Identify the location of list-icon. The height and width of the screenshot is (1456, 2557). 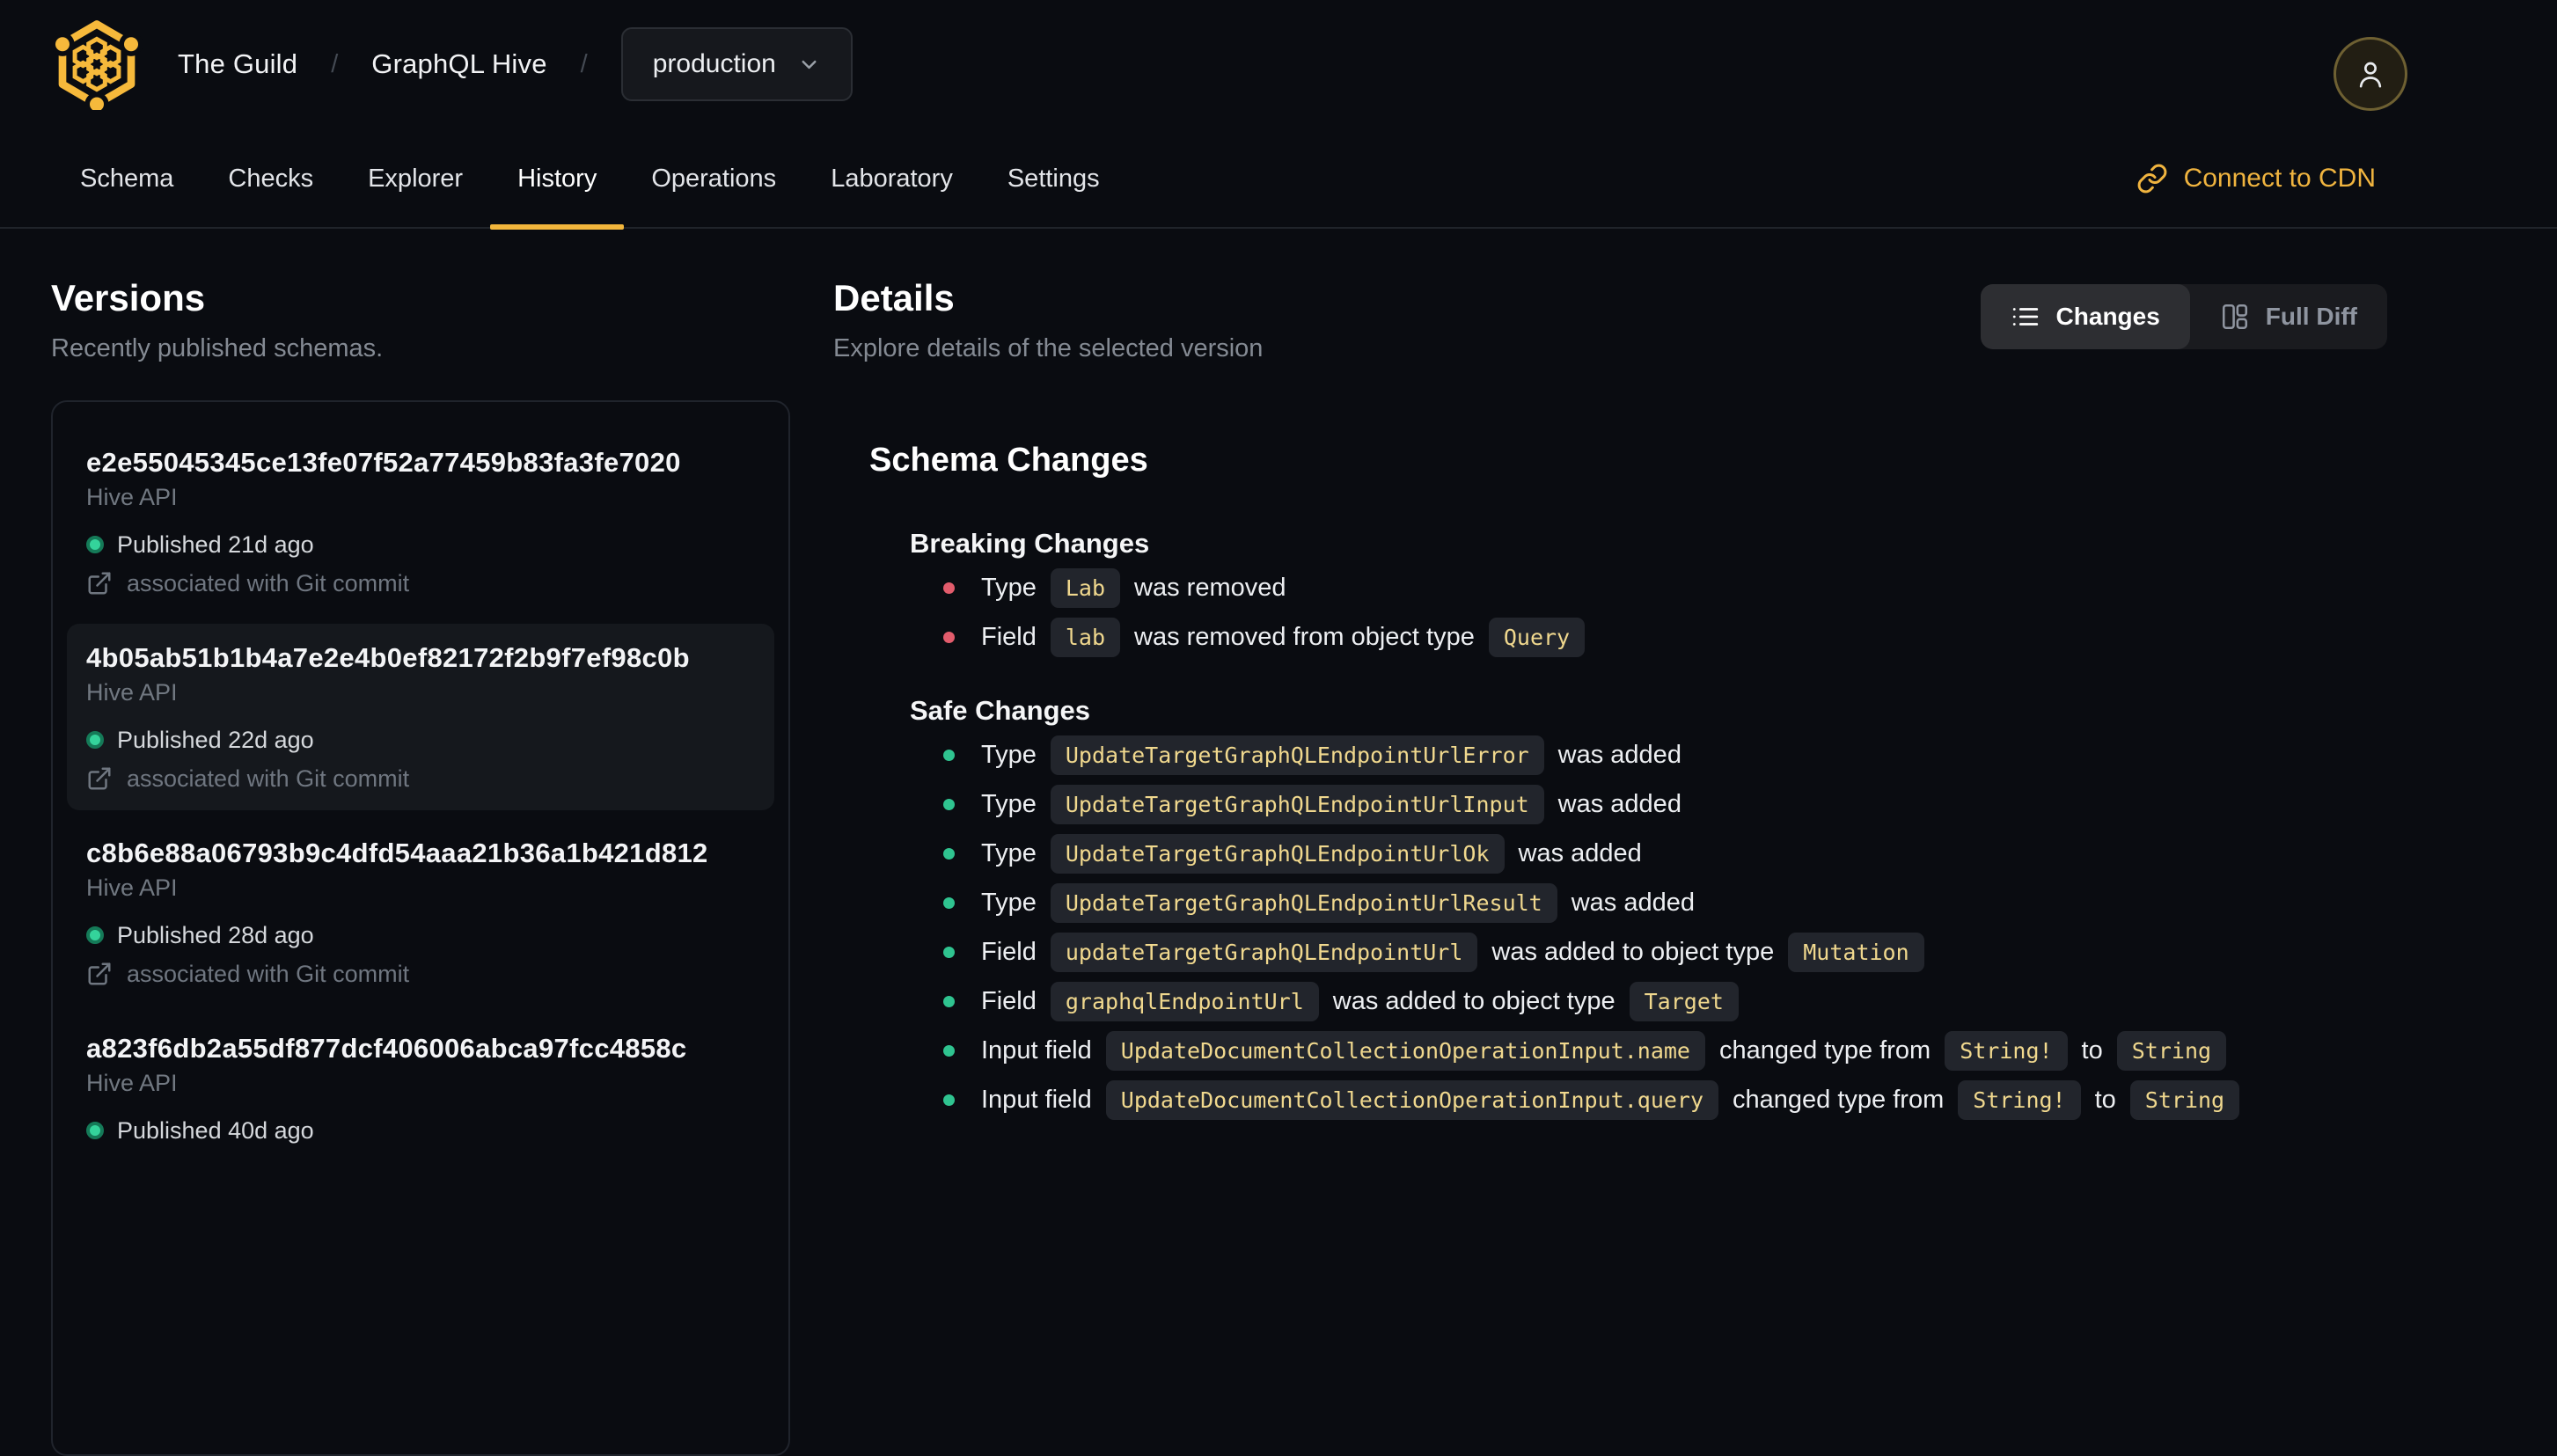
(2025, 317).